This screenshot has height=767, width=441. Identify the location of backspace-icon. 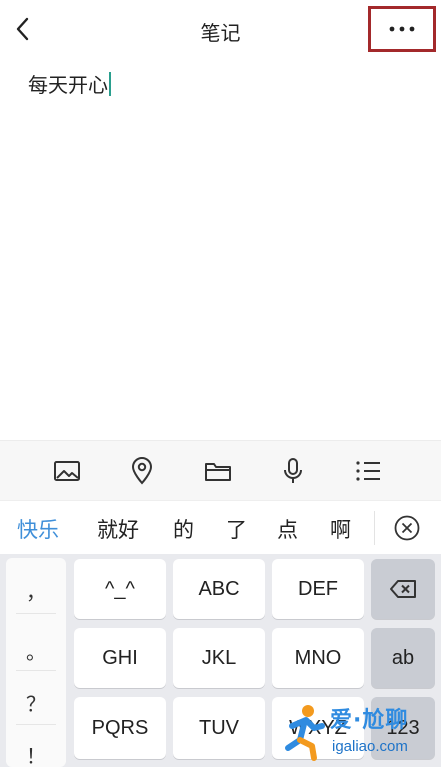
(403, 589).